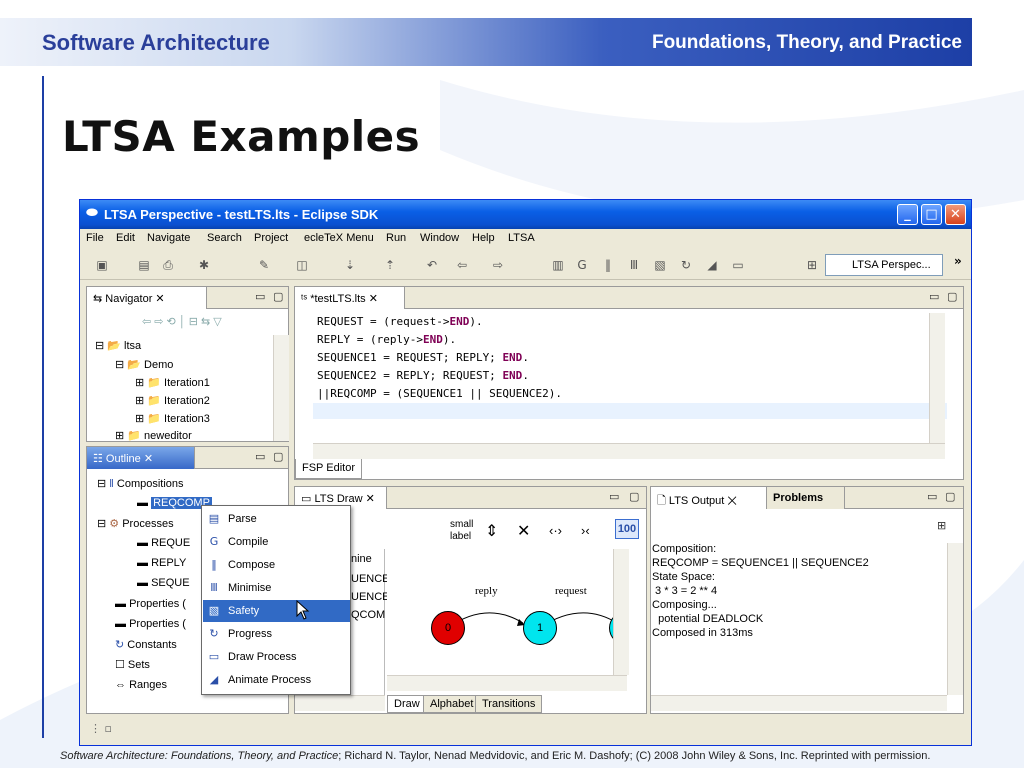 This screenshot has height=768, width=1024. Describe the element at coordinates (483, 238) in the screenshot. I see `menu-help: Help` at that location.